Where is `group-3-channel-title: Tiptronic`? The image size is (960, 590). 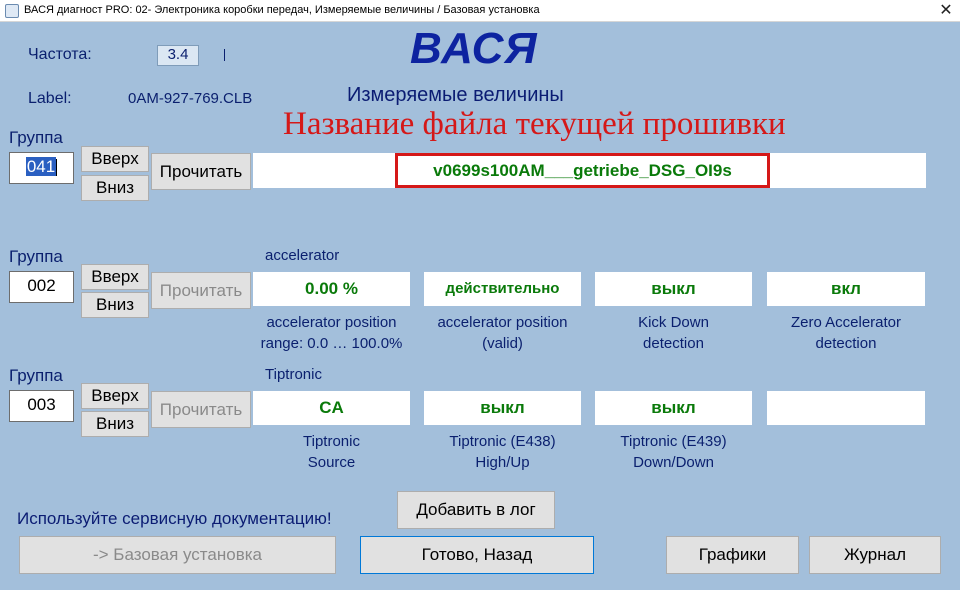 group-3-channel-title: Tiptronic is located at coordinates (293, 374).